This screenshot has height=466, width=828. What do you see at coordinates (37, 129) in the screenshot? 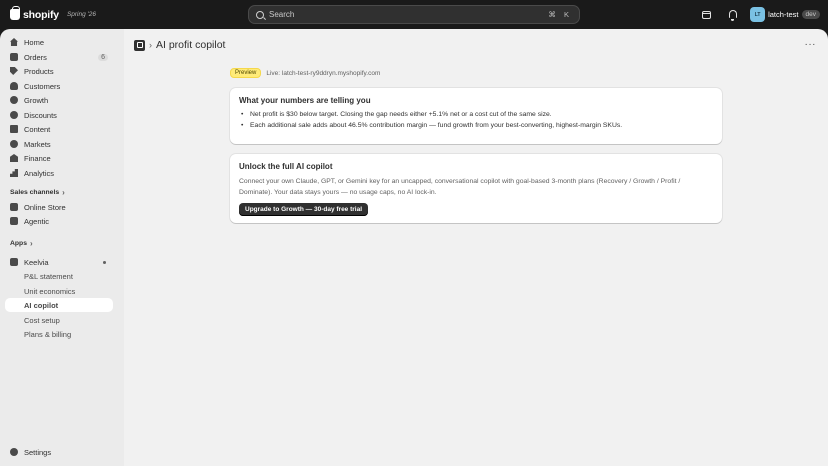
I see `sidebar-item-label: Content` at bounding box center [37, 129].